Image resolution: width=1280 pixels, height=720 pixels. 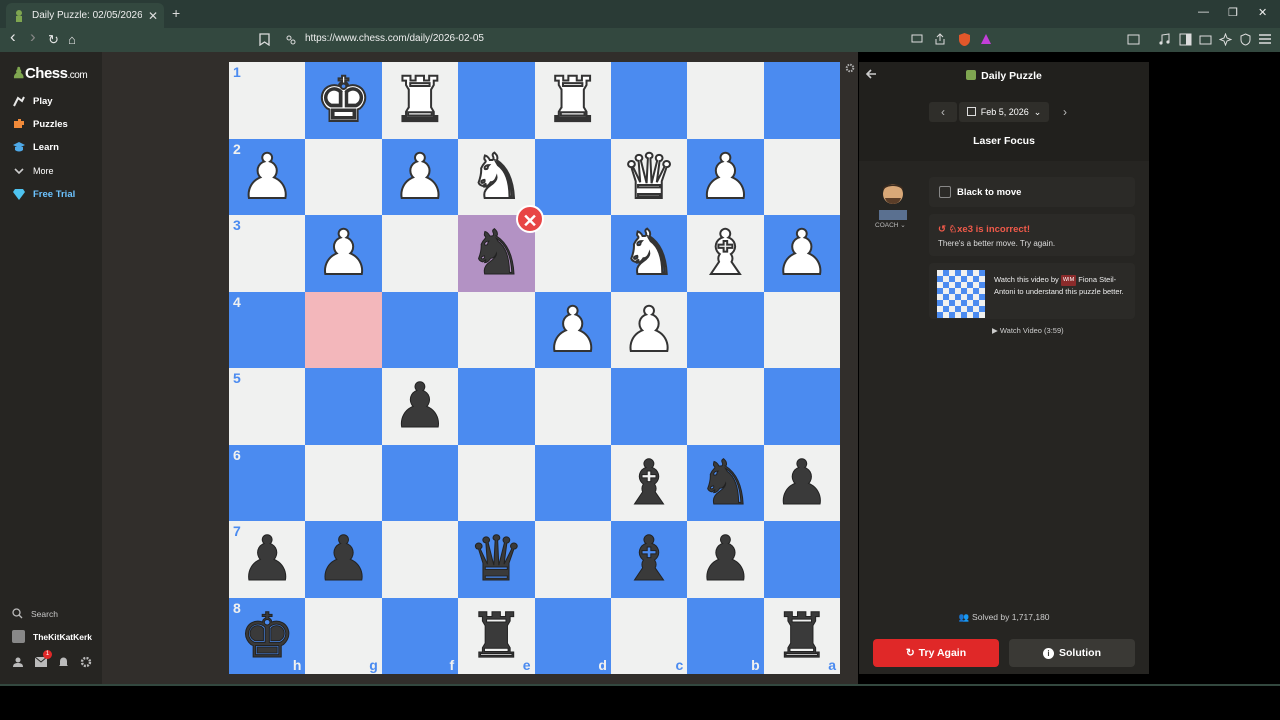 What do you see at coordinates (1133, 39) in the screenshot?
I see `tabs-icon` at bounding box center [1133, 39].